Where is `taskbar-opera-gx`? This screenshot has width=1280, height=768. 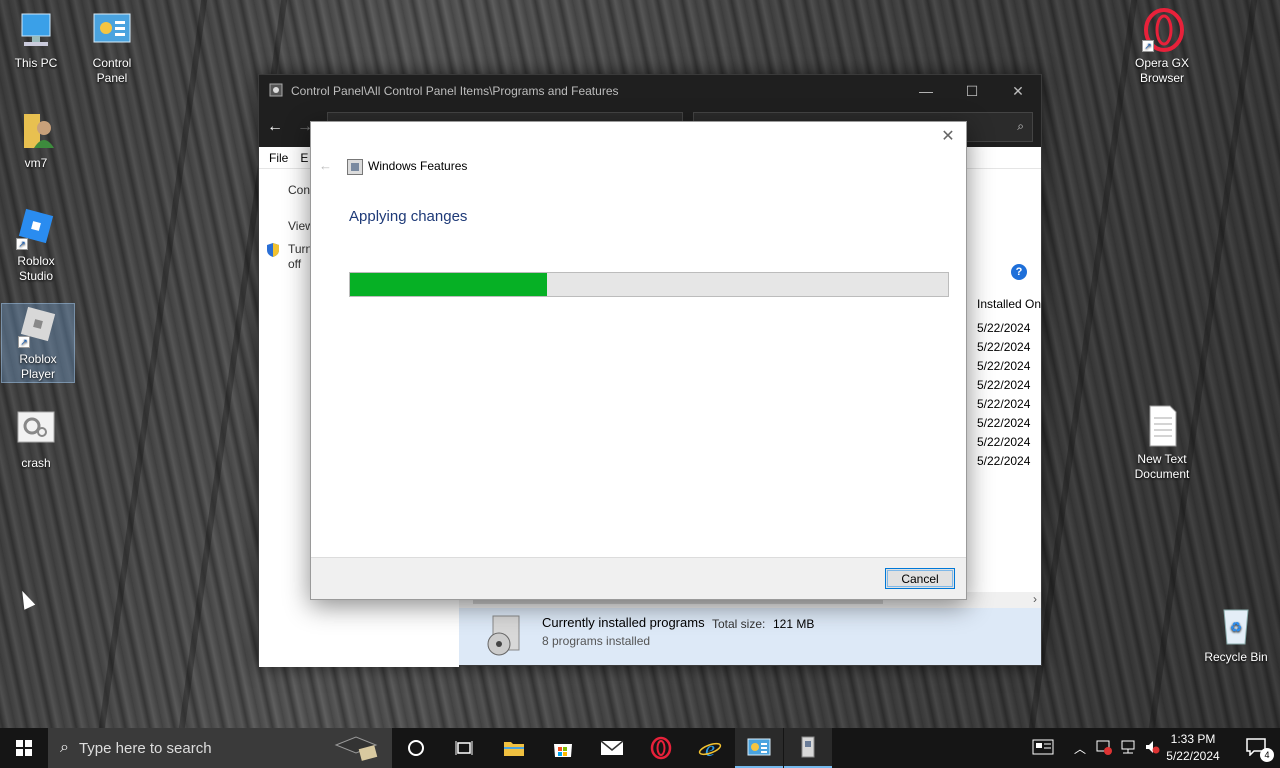
taskbar-opera-gx is located at coordinates (661, 748).